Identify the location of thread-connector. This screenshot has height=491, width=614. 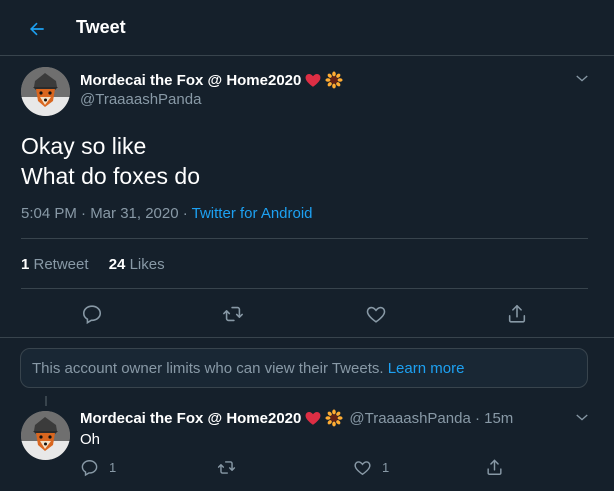
(46, 401).